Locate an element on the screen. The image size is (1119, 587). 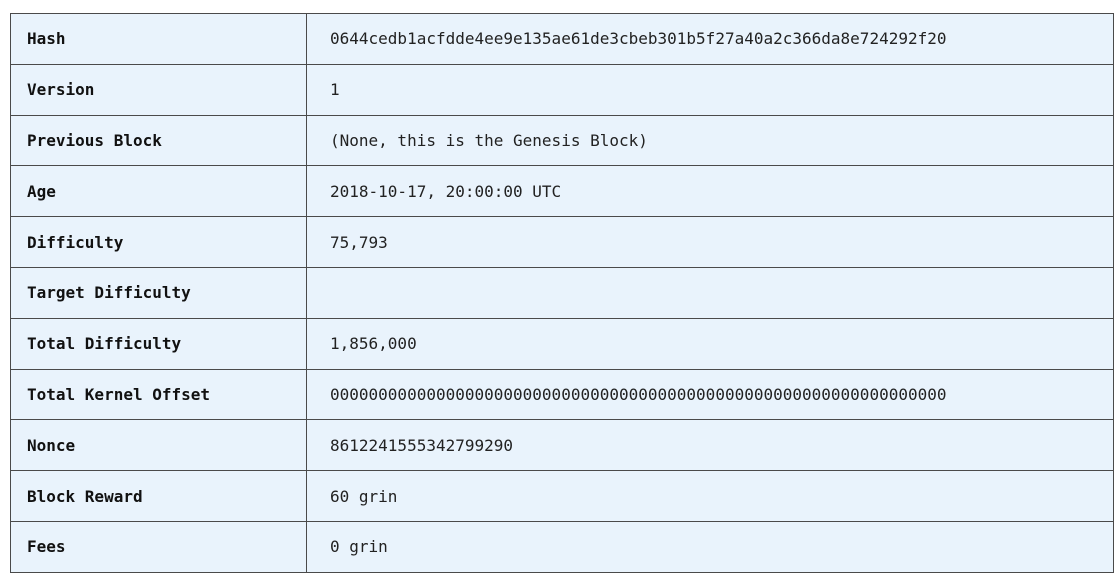
nonce-label: Nonce is located at coordinates (158, 445).